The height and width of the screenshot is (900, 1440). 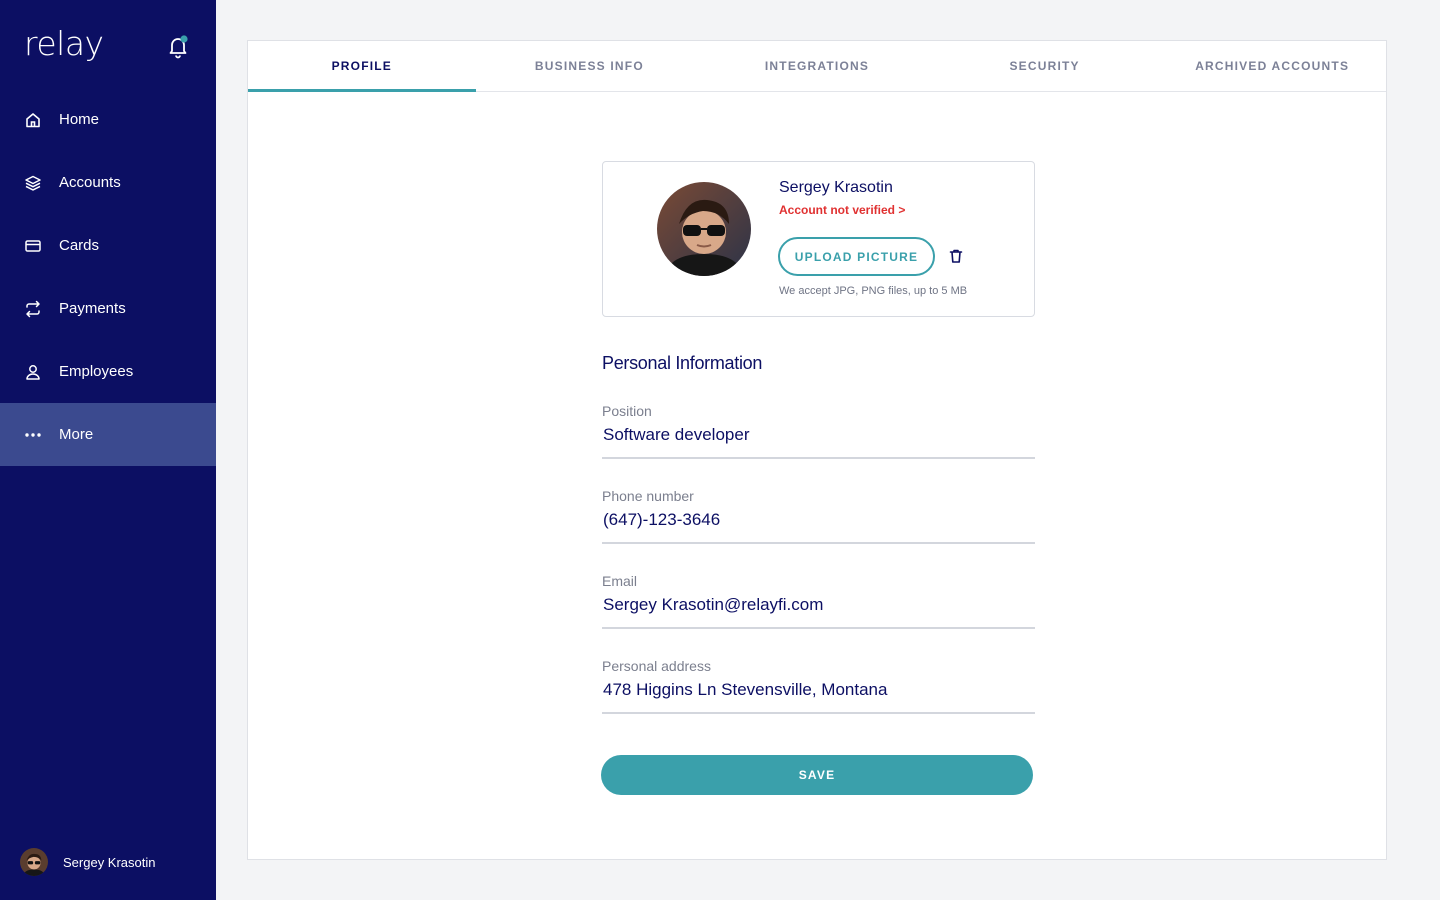 I want to click on sidebar-item-accounts: Accounts, so click(x=108, y=182).